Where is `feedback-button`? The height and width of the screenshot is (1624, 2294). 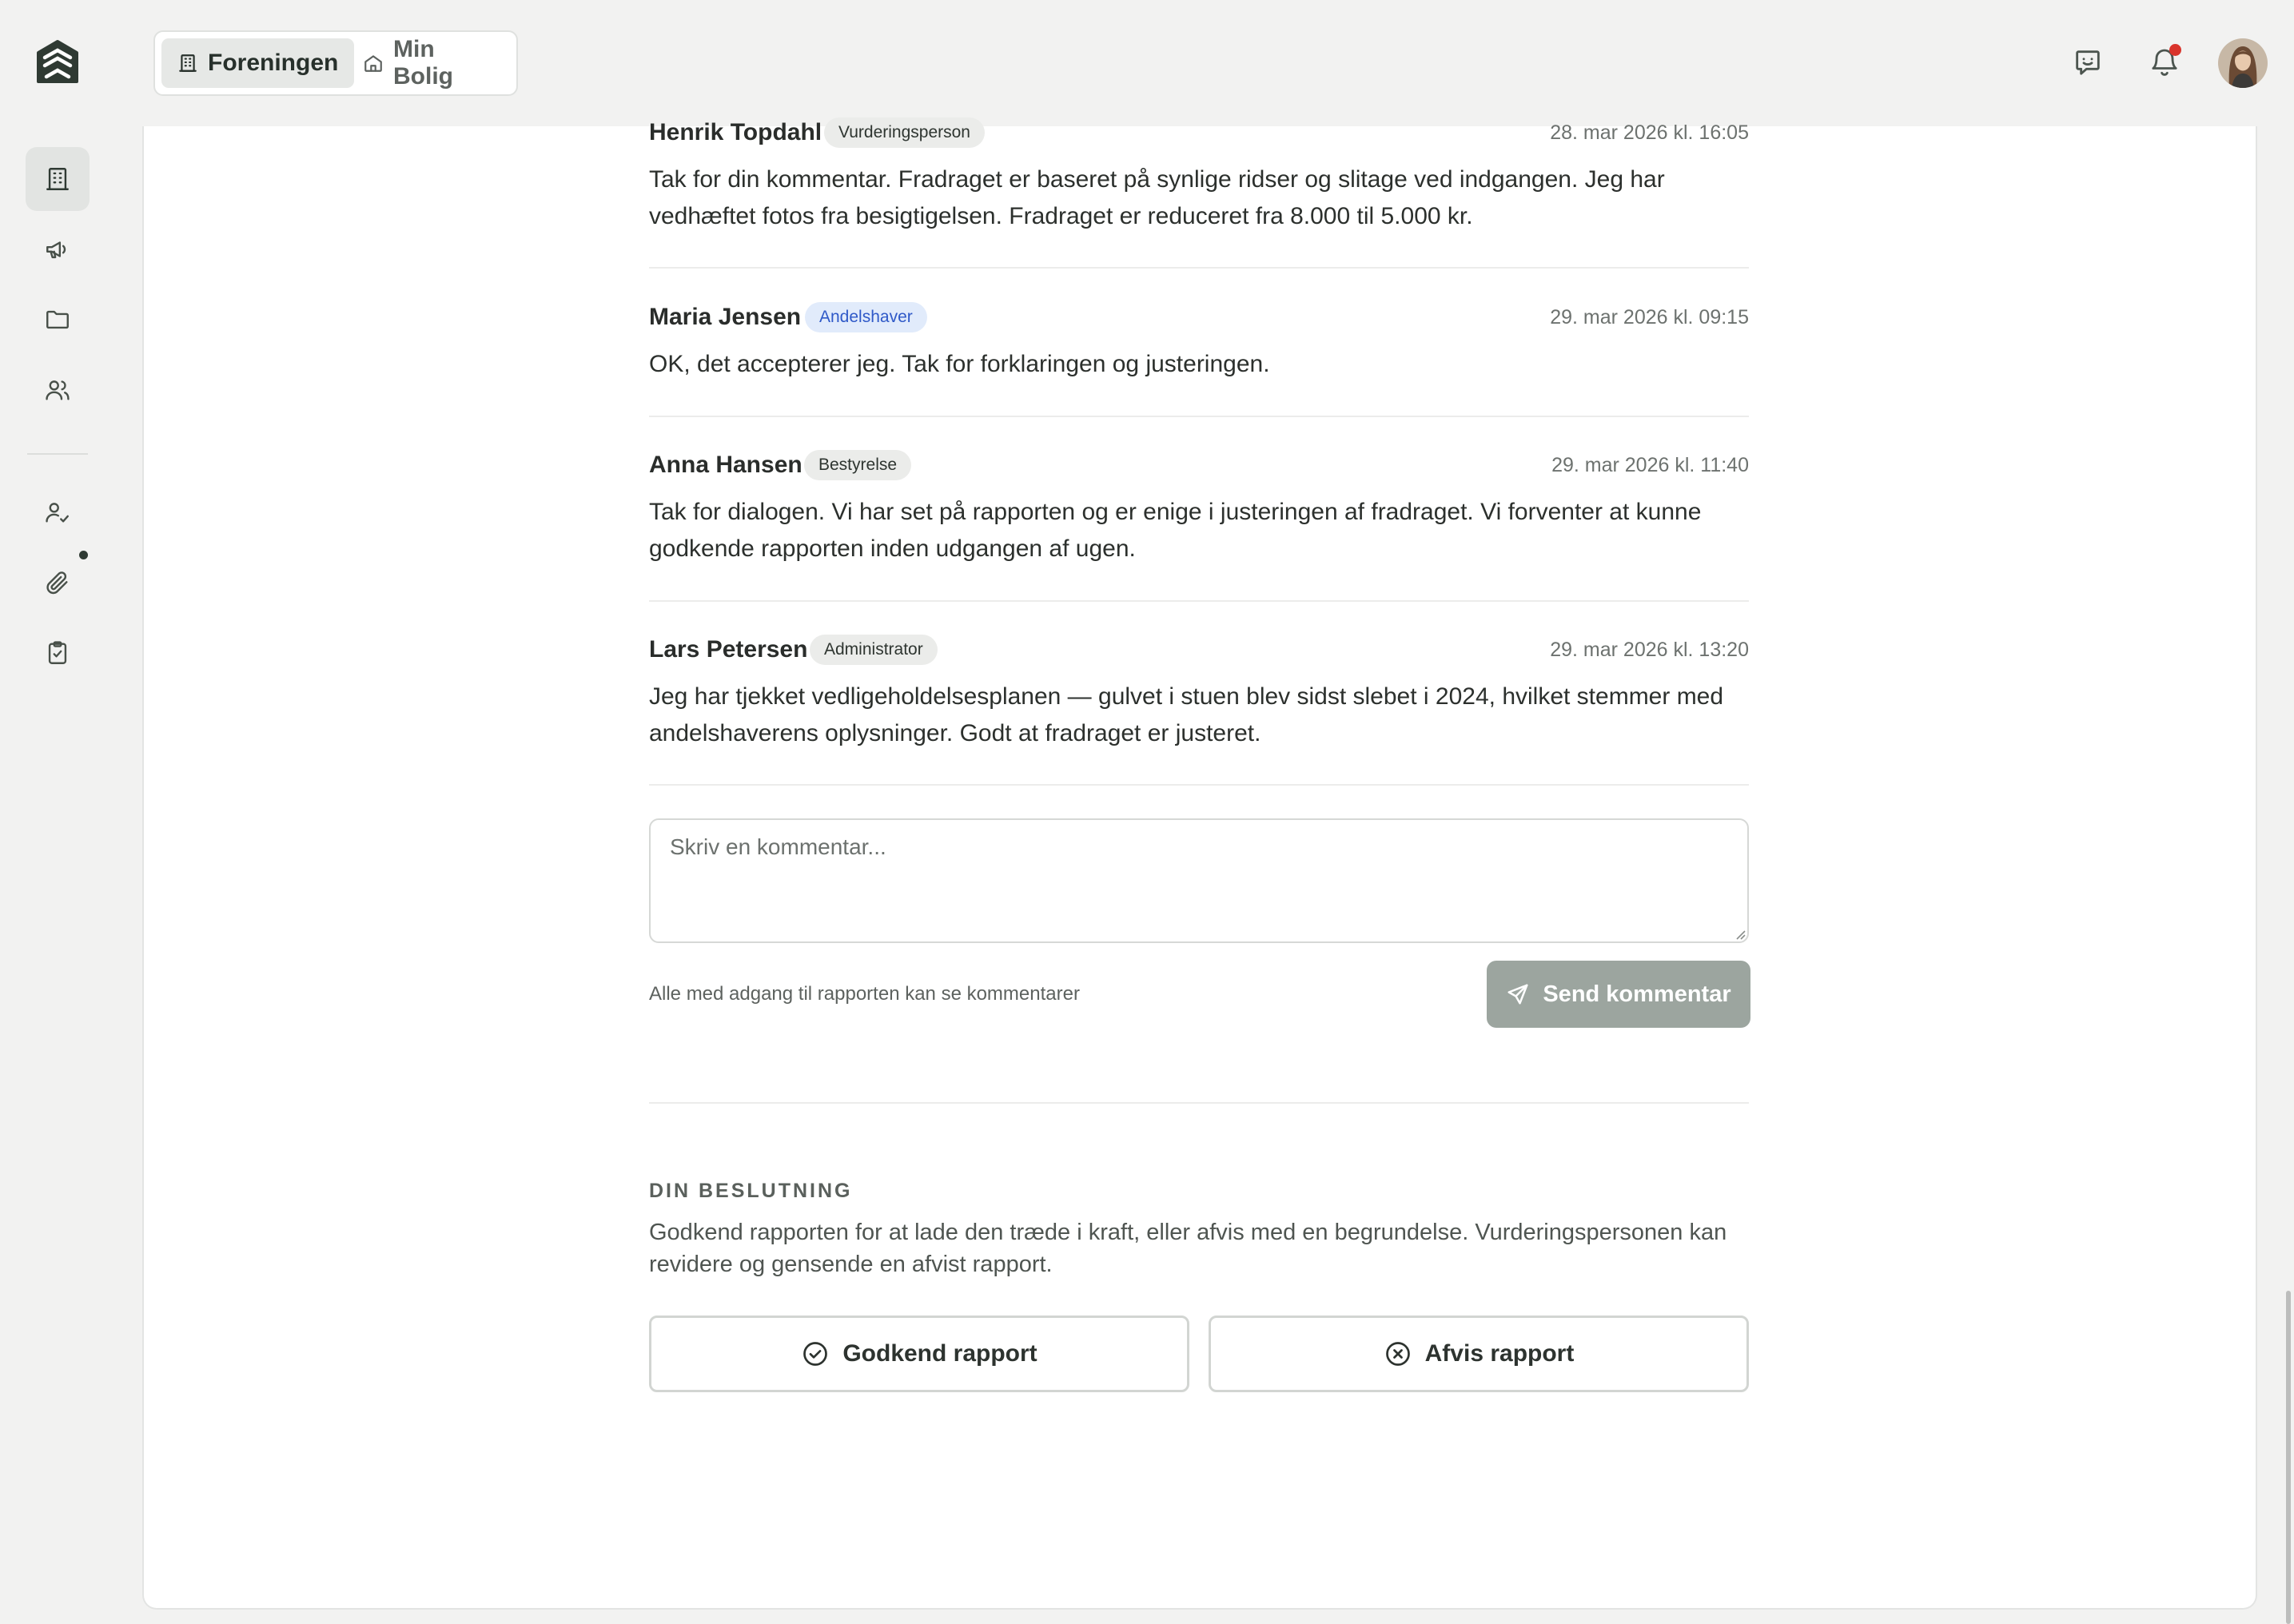
feedback-button is located at coordinates (2088, 62).